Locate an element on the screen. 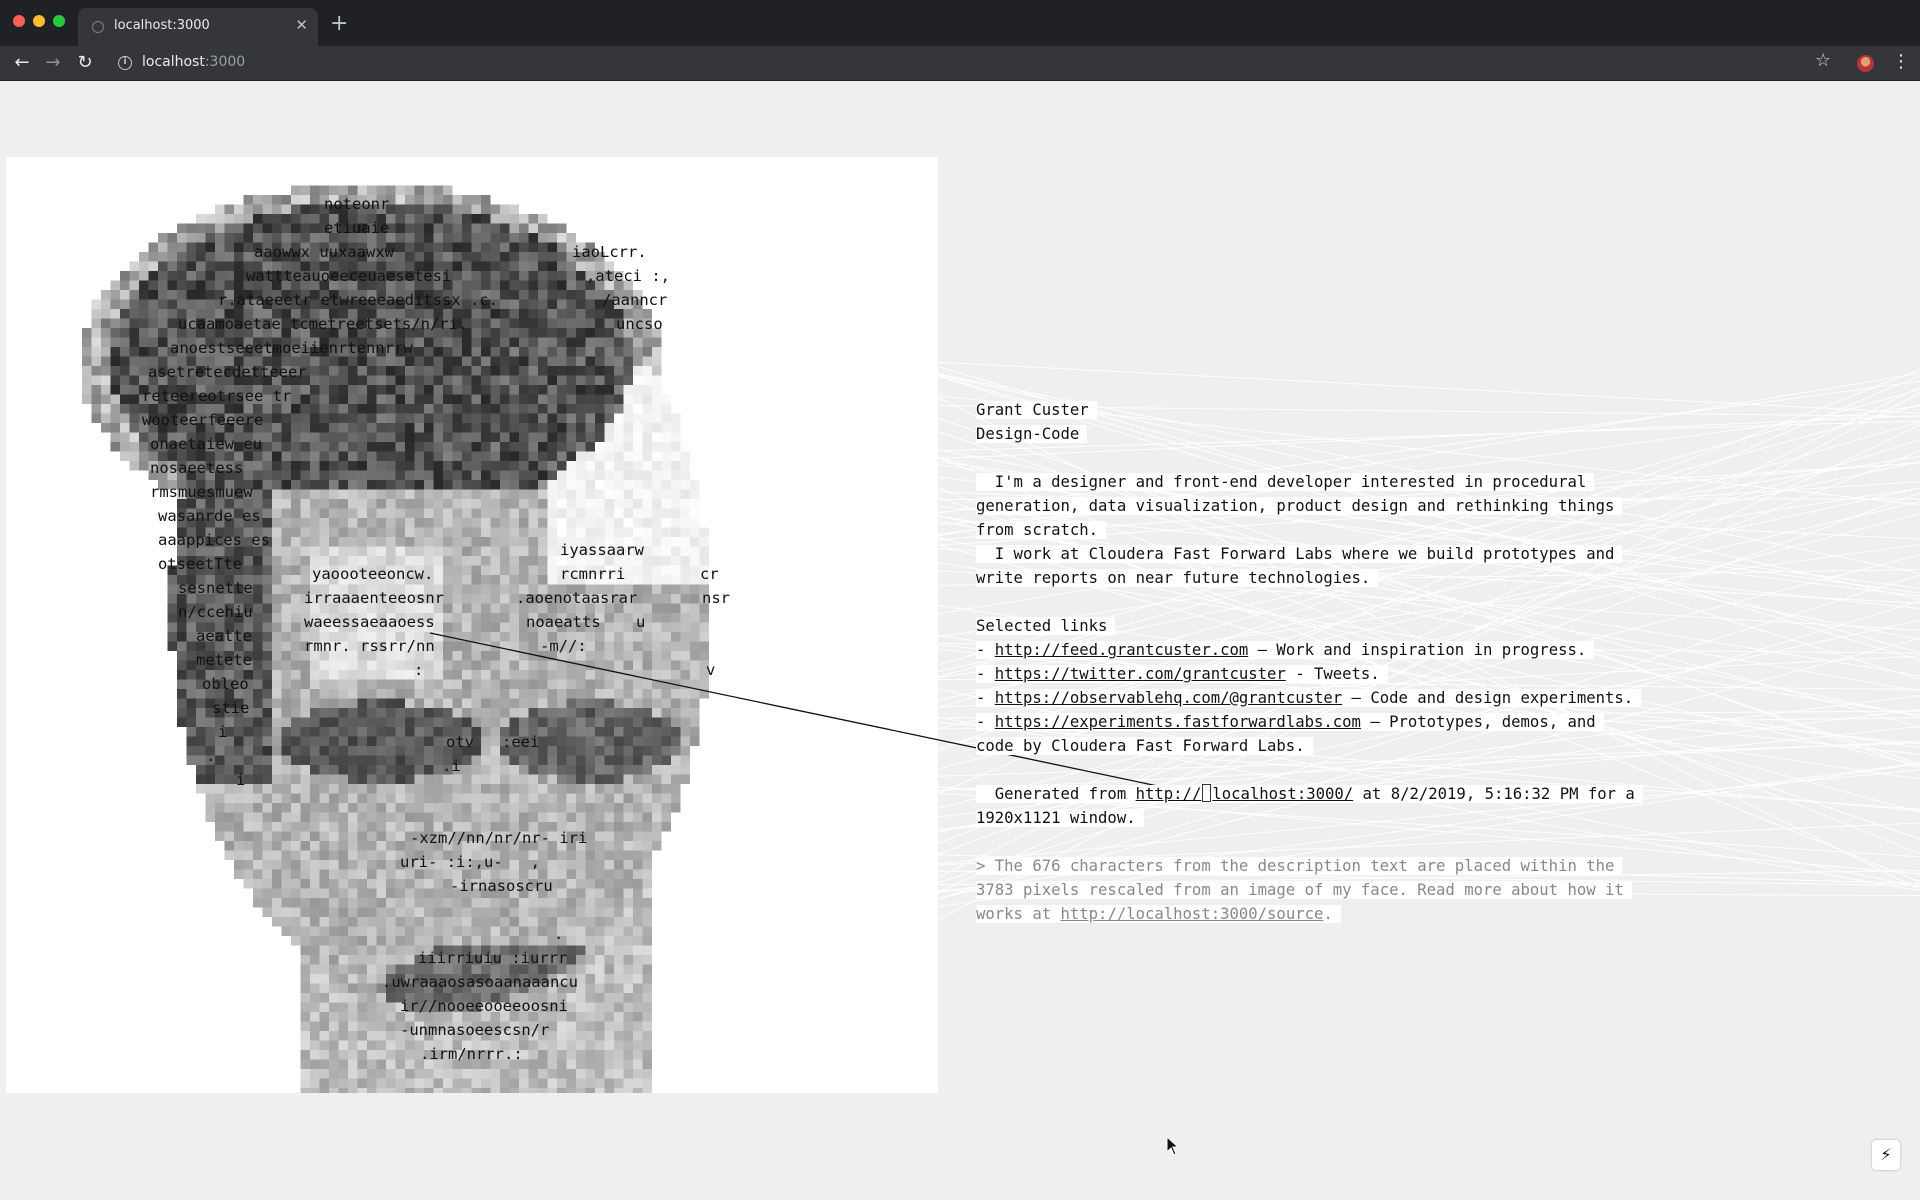 This screenshot has width=1920, height=1200. note-suffix: . is located at coordinates (1328, 914).